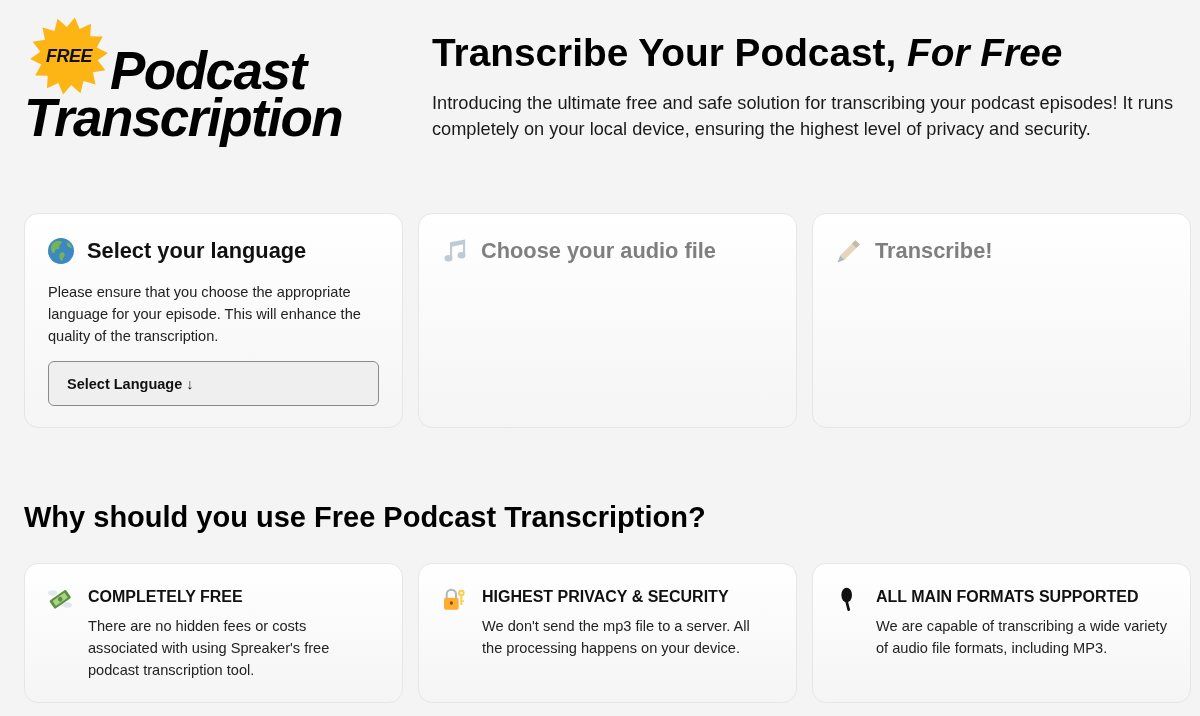 This screenshot has width=1200, height=716. What do you see at coordinates (803, 116) in the screenshot?
I see `hero-intro: Introducing the ultimate free and safe solution for transcribing your podcast episodes! It runs completely on your local device, ensuring the highest level of privacy and security.` at bounding box center [803, 116].